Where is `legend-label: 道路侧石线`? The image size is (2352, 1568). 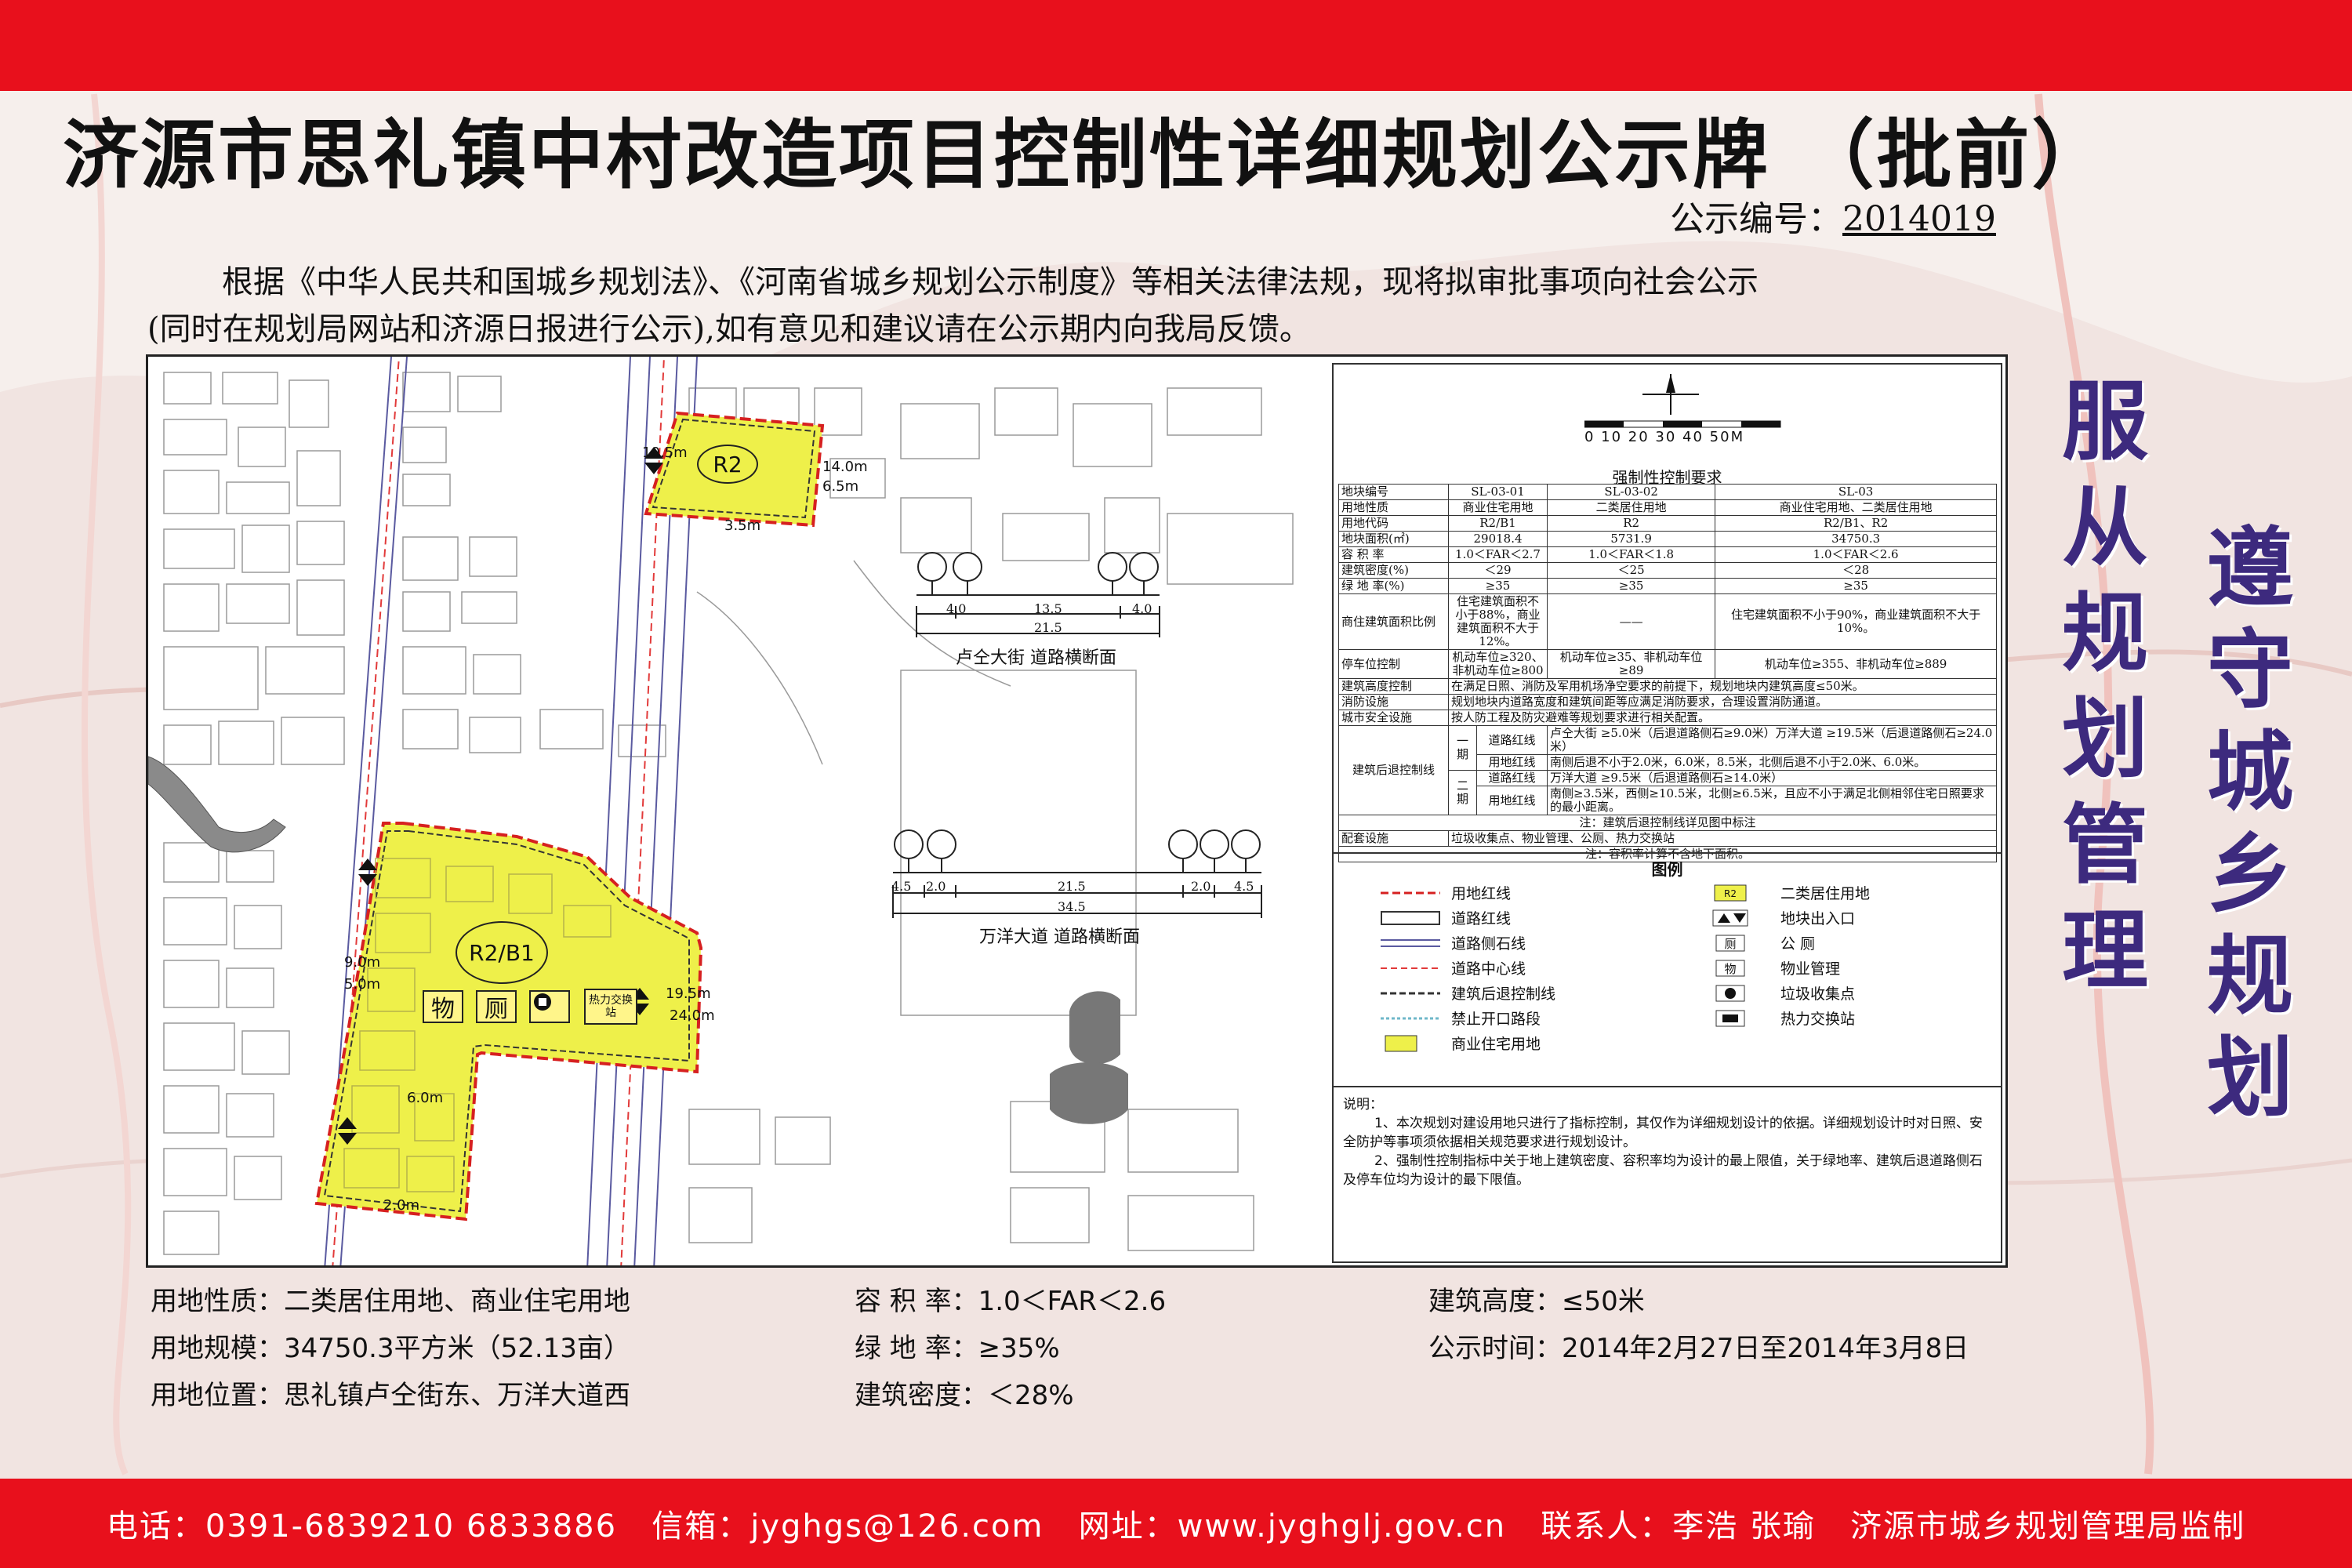 legend-label: 道路侧石线 is located at coordinates (1488, 944).